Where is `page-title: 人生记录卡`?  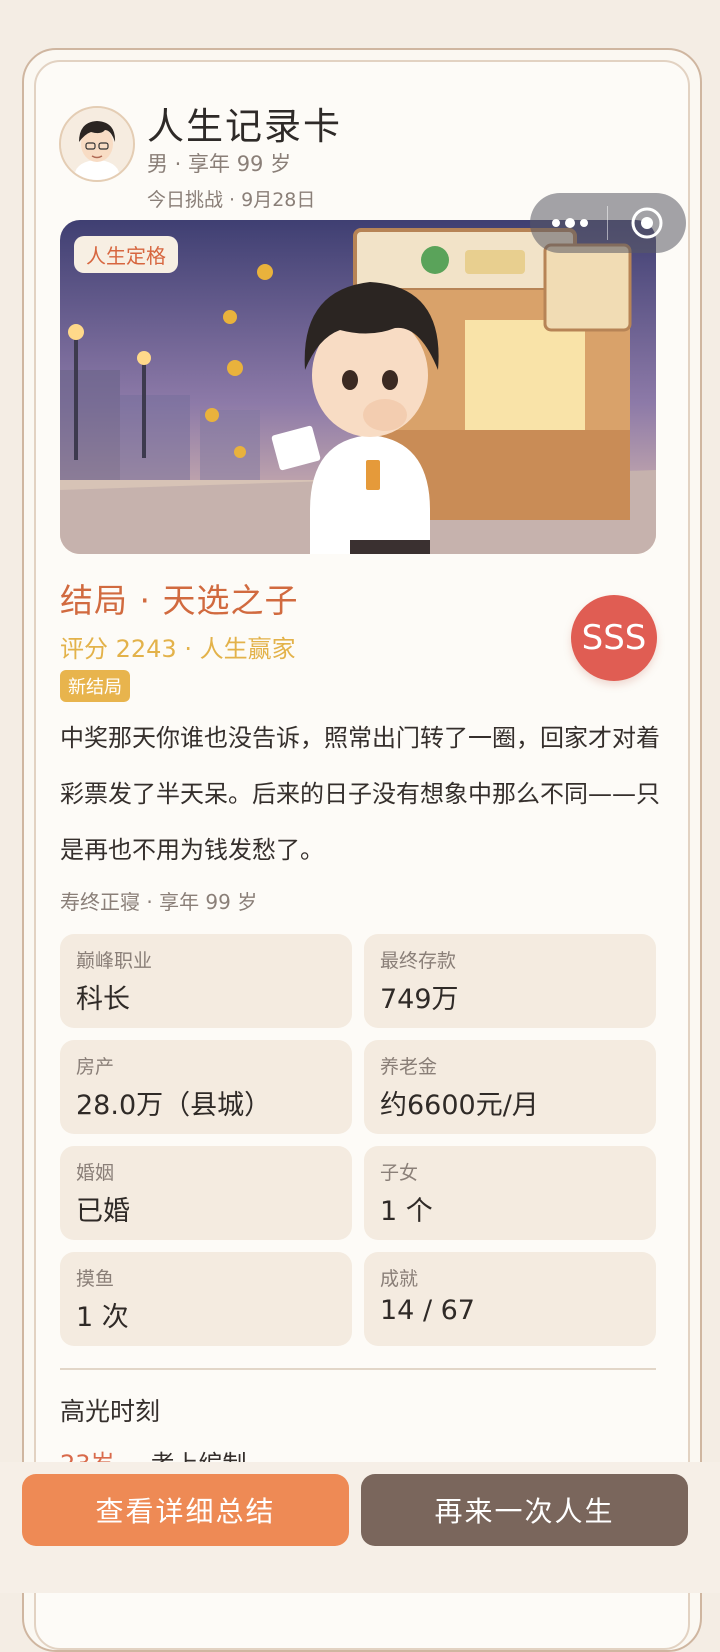
page-title: 人生记录卡 is located at coordinates (244, 126).